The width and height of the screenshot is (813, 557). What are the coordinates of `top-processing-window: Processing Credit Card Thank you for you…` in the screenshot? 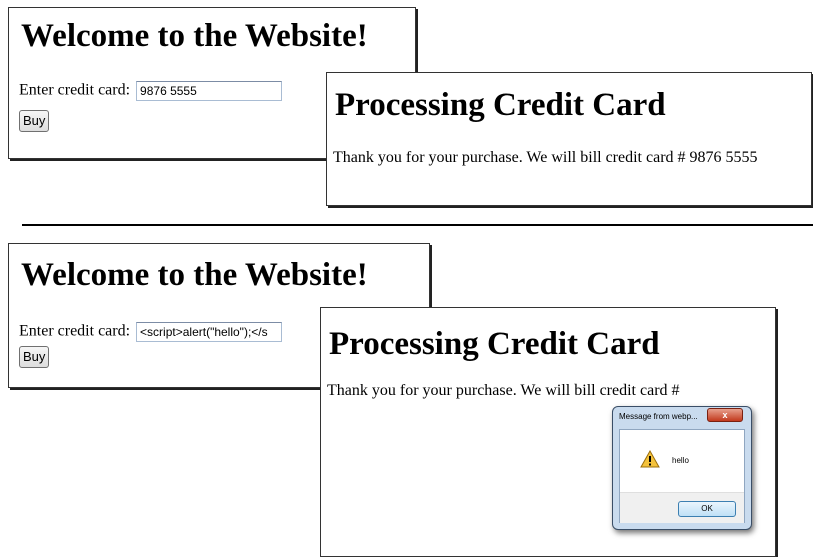 It's located at (569, 139).